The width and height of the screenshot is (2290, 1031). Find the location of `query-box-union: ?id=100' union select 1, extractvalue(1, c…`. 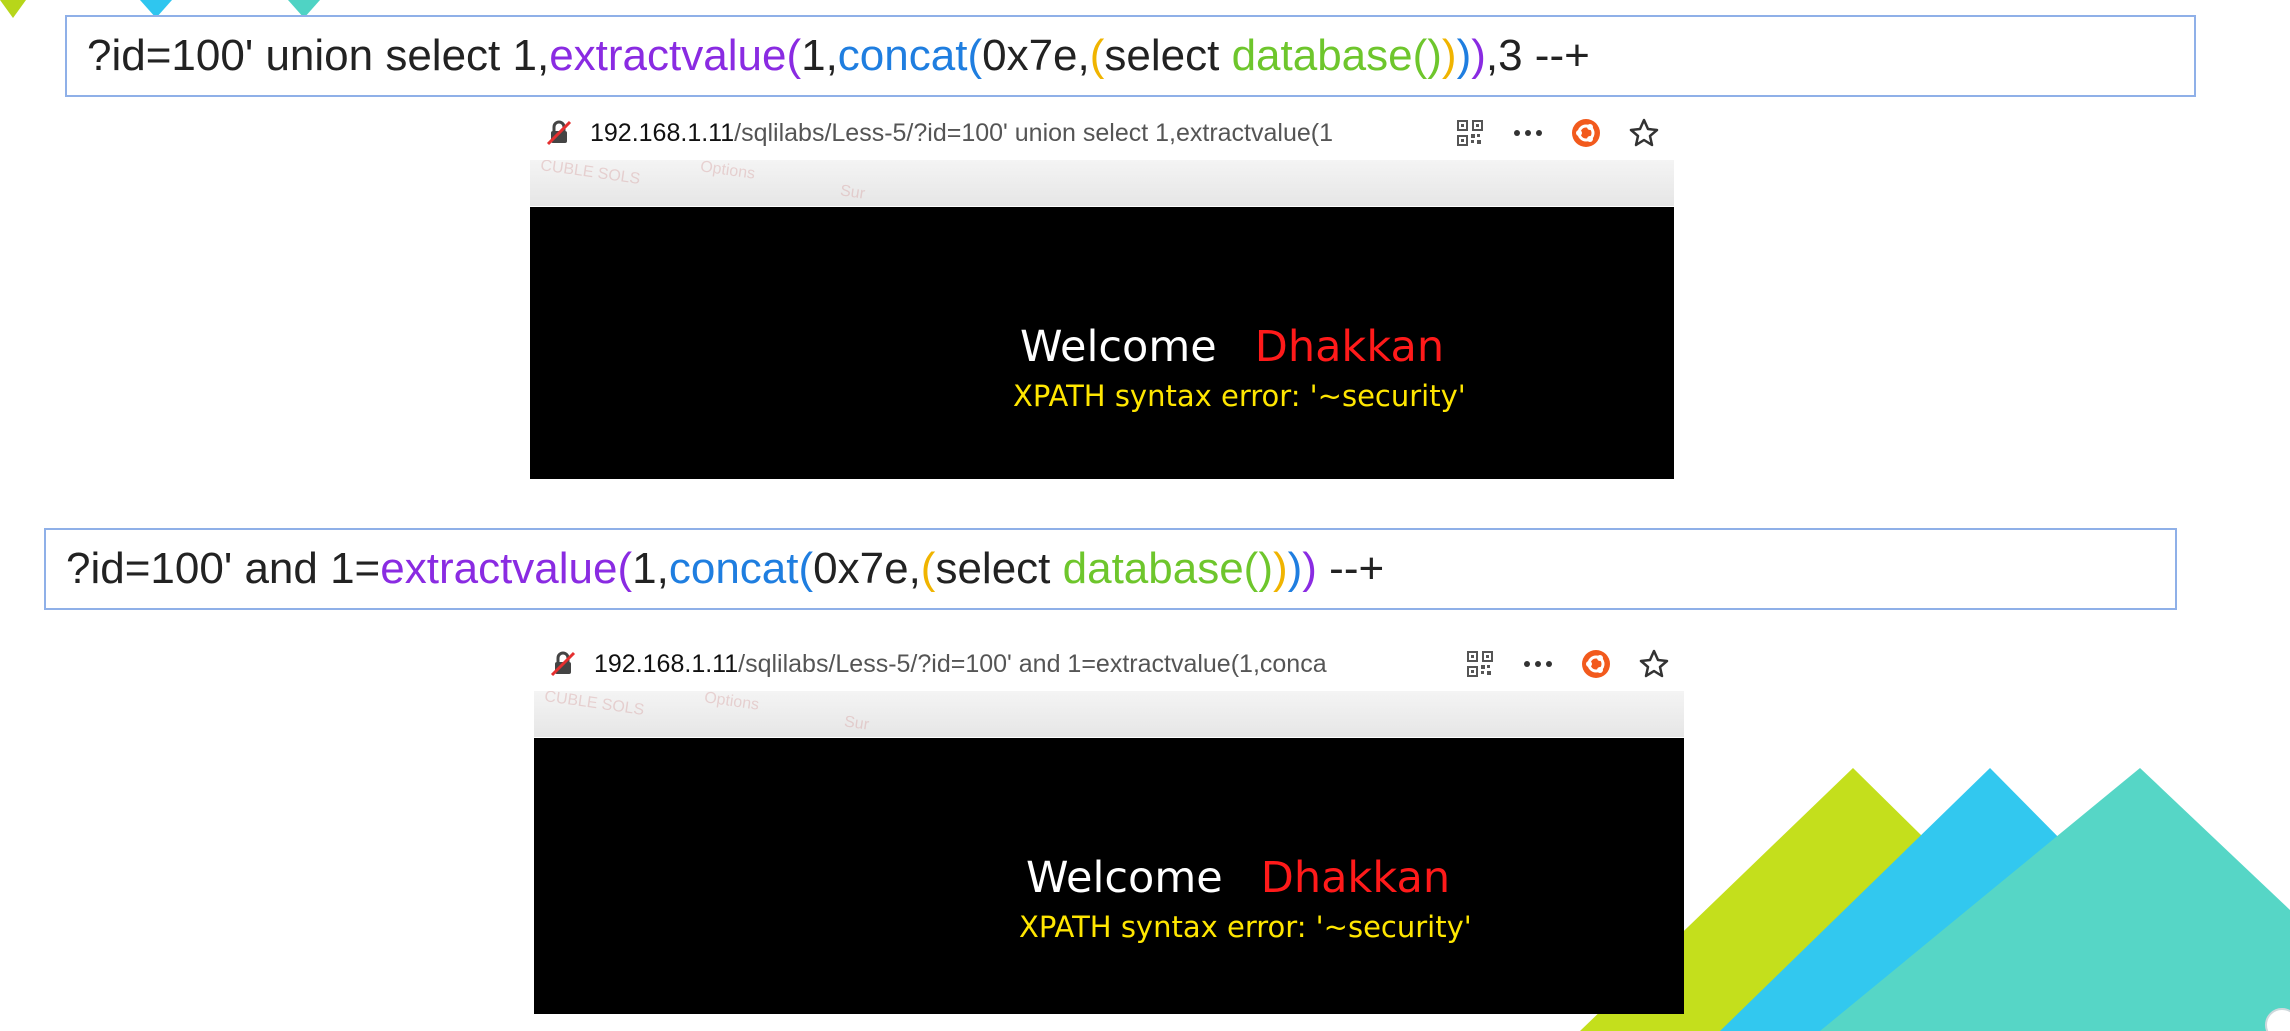

query-box-union: ?id=100' union select 1, extractvalue(1, c… is located at coordinates (1130, 56).